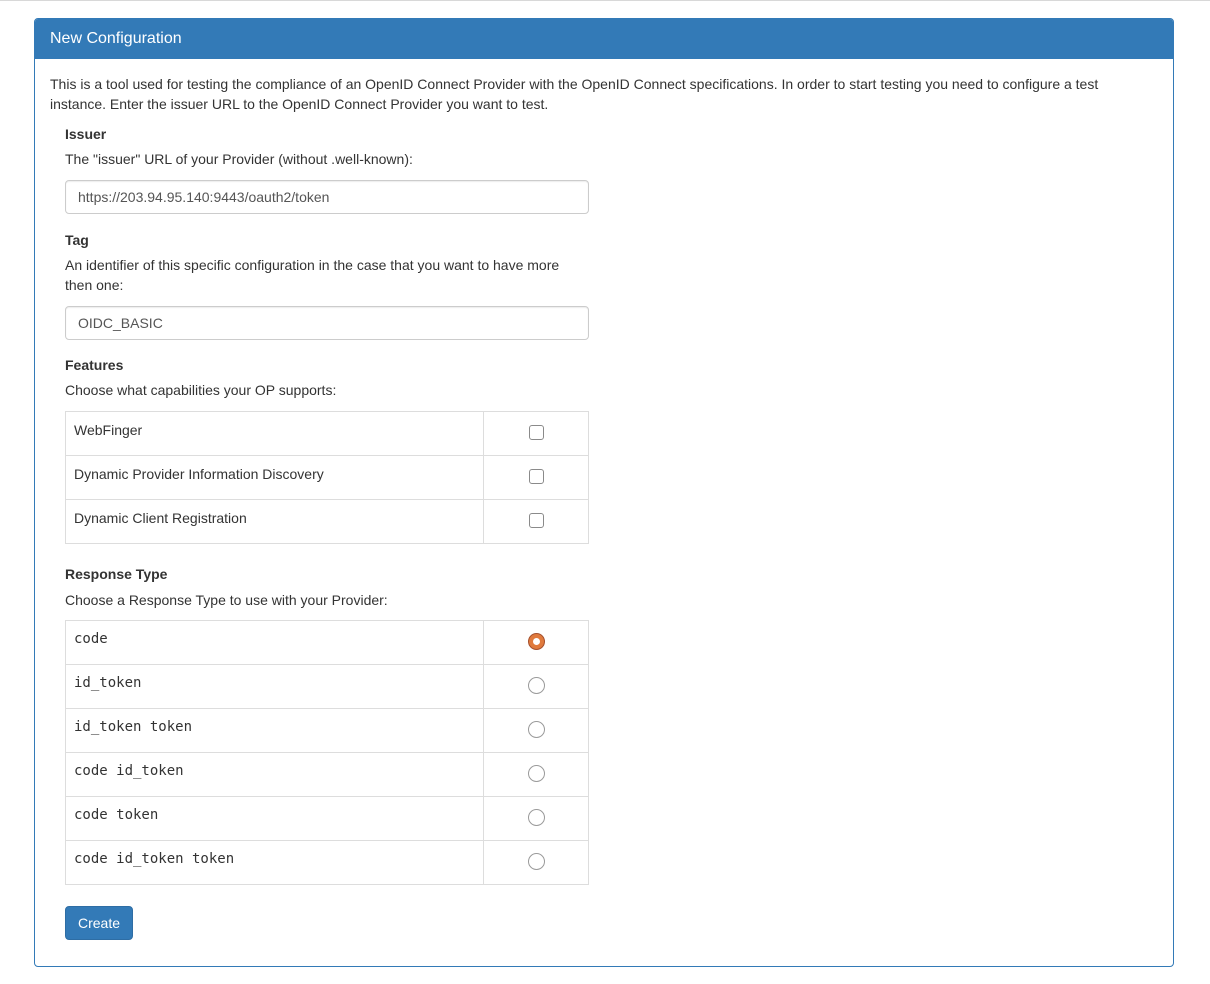  What do you see at coordinates (536, 817) in the screenshot?
I see `response-type-radio-code-token` at bounding box center [536, 817].